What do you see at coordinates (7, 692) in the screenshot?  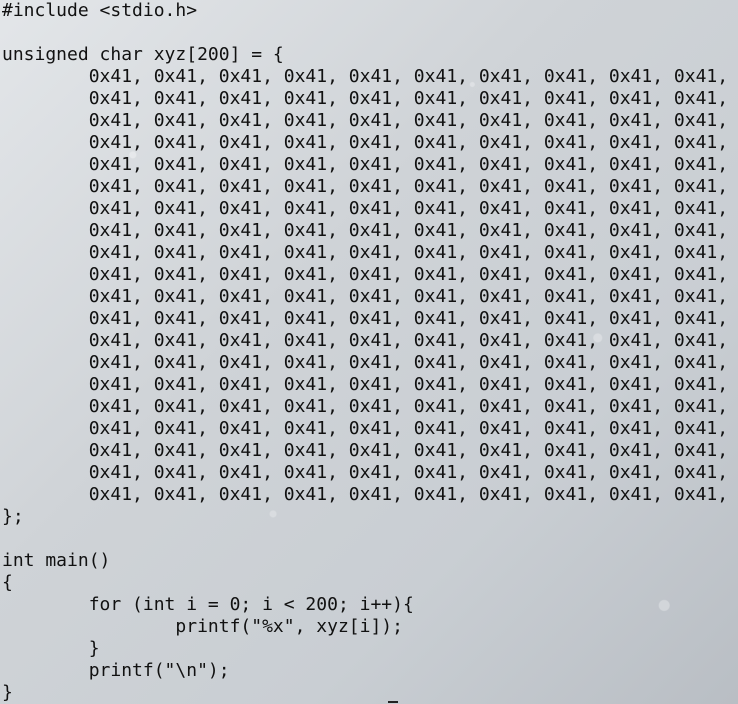 I see `code-line-main-close: }` at bounding box center [7, 692].